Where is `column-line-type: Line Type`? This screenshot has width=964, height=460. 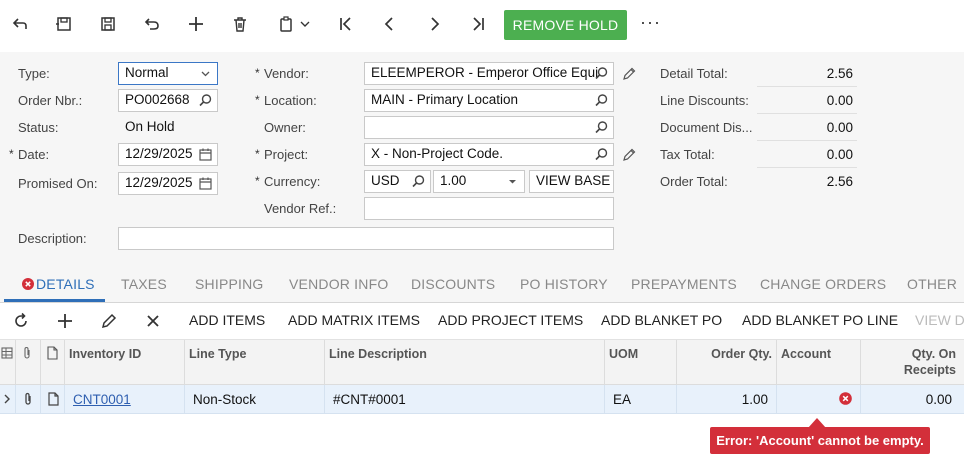 column-line-type: Line Type is located at coordinates (217, 354).